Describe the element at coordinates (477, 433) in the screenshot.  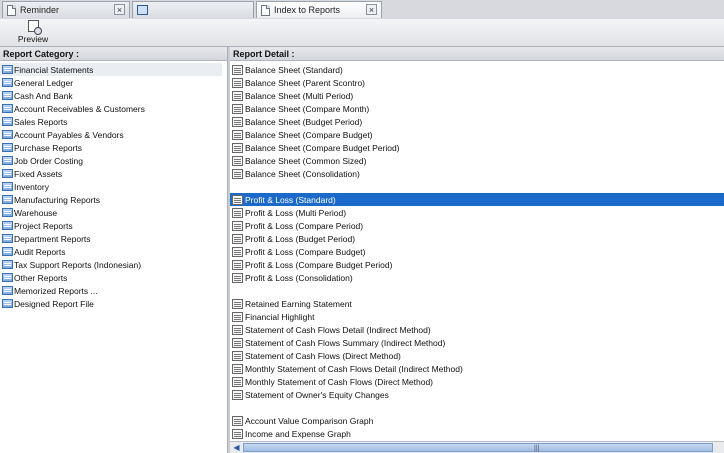
I see `report-item: Income and Expense Graph` at that location.